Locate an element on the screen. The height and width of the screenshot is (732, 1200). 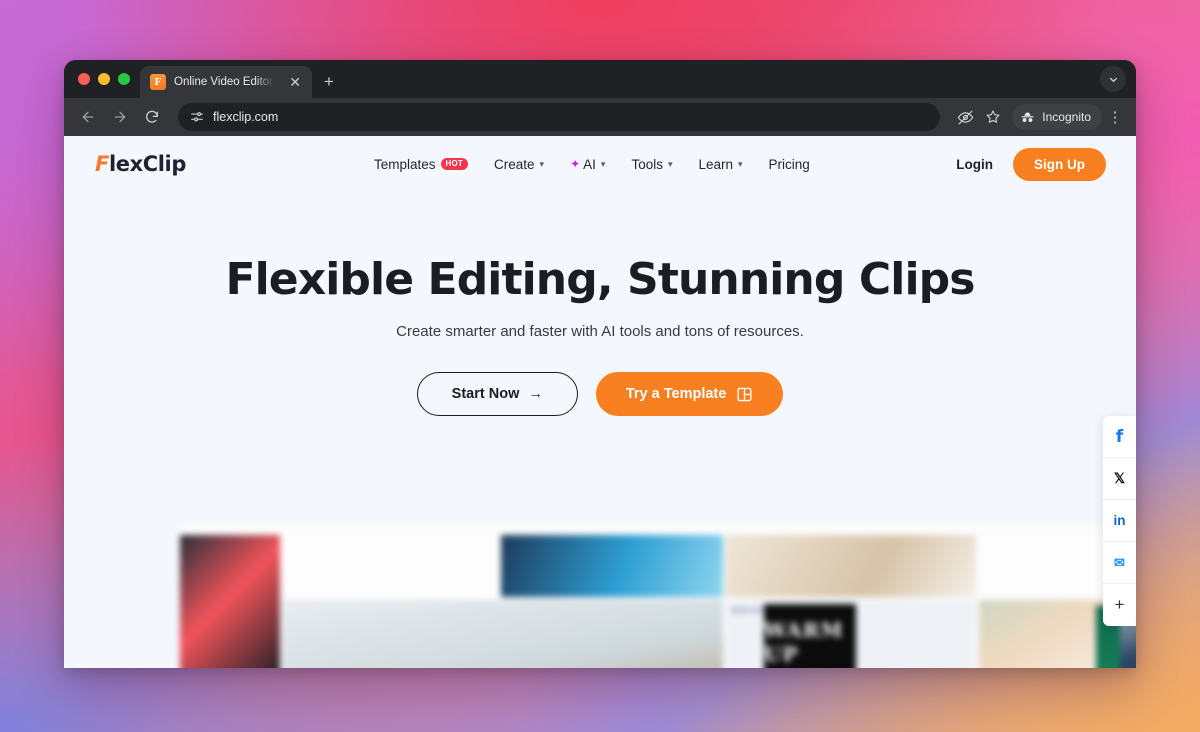
try-template-label: Try a Template is located at coordinates (676, 394).